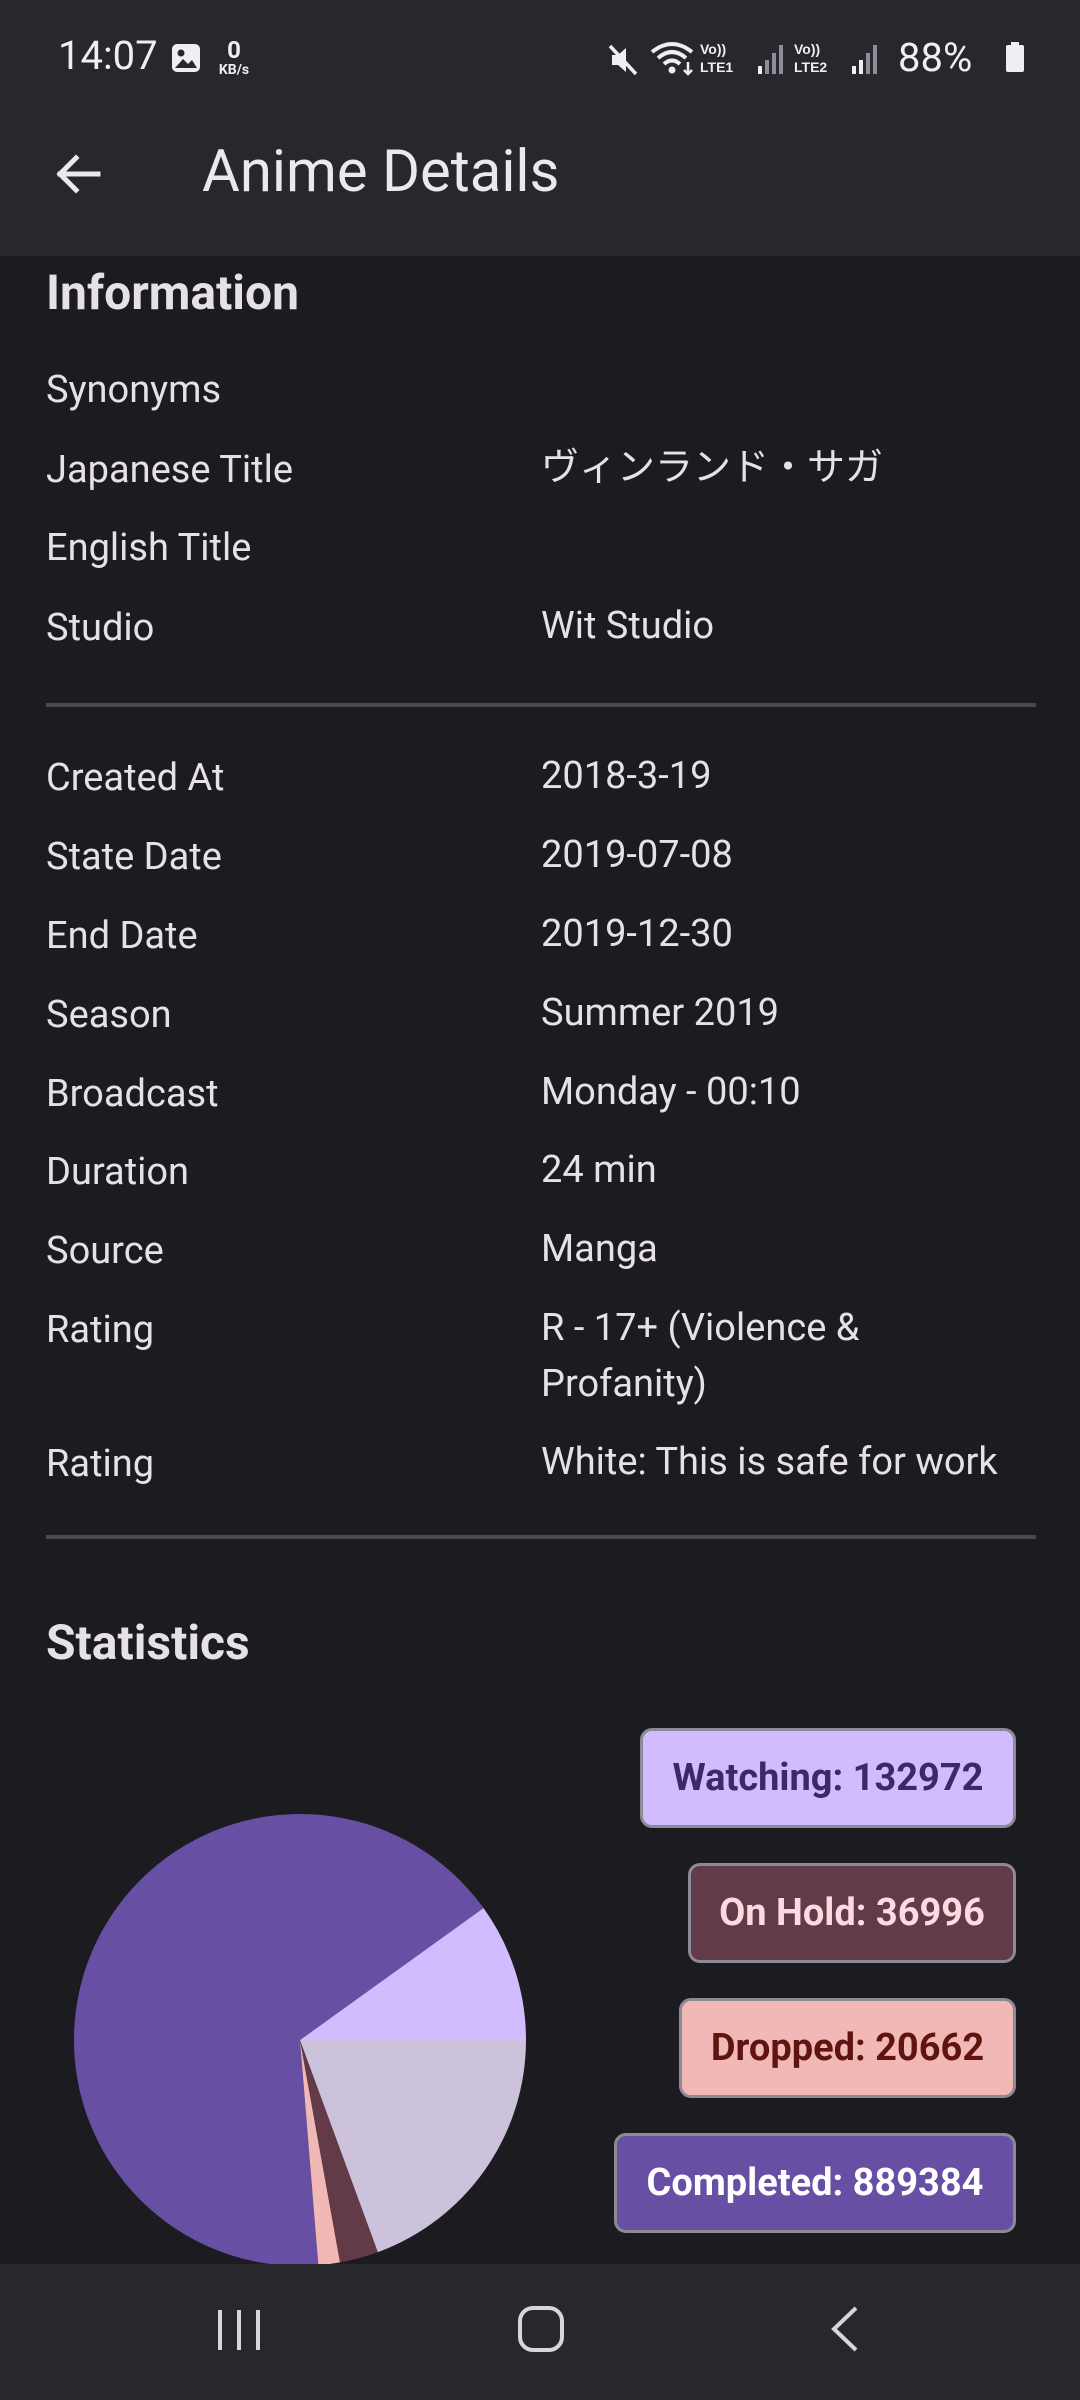 Image resolution: width=1080 pixels, height=2400 pixels. Describe the element at coordinates (828, 1778) in the screenshot. I see `watching-badge: Watching: 132972` at that location.